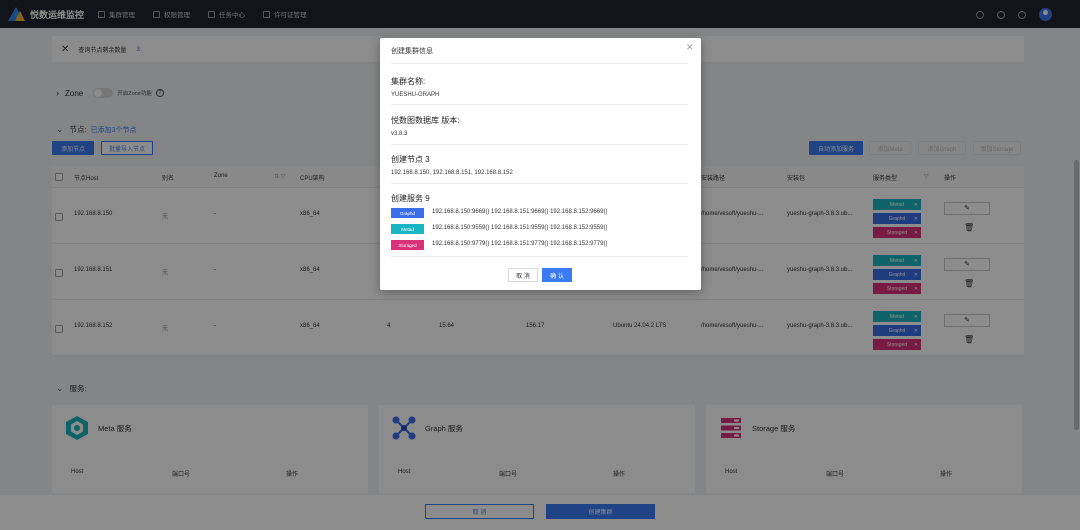 The width and height of the screenshot is (1080, 530). I want to click on close-icon: ✕, so click(690, 47).